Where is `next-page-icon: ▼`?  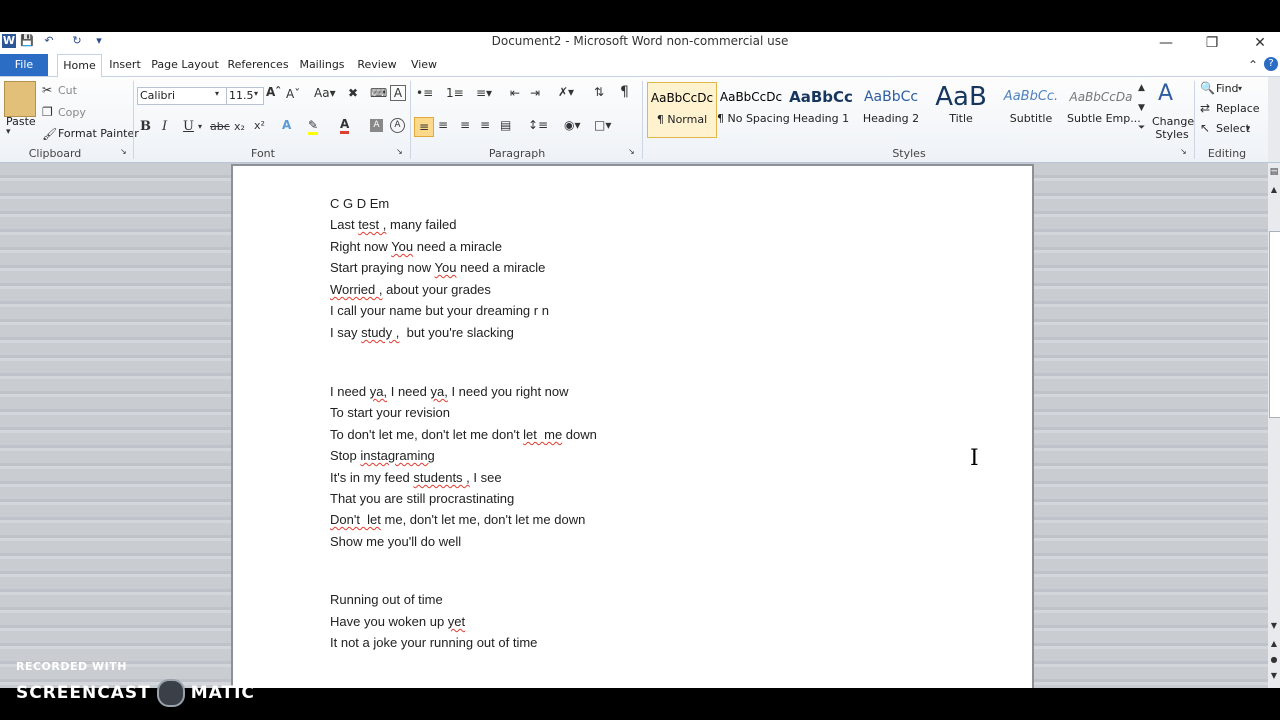 next-page-icon: ▼ is located at coordinates (1274, 675).